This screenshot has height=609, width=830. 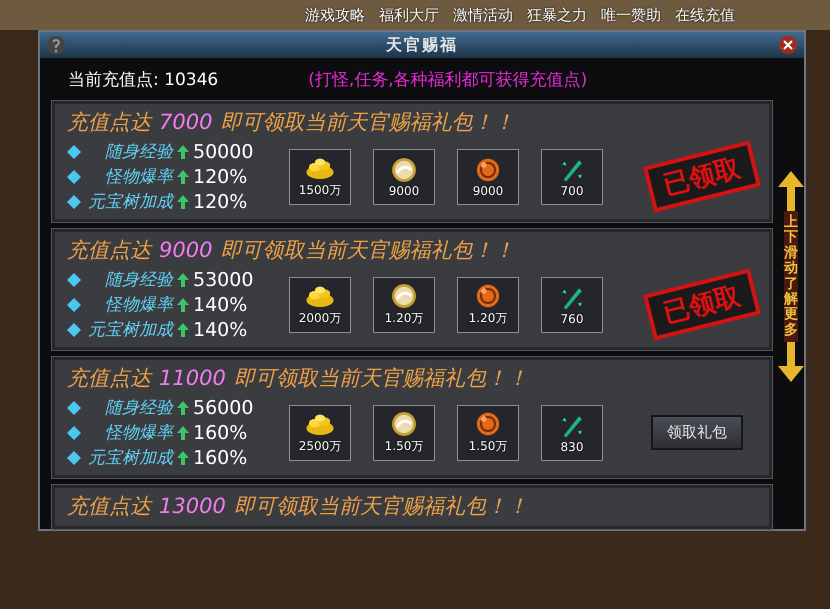 I want to click on tier-threshold: 9000, so click(x=185, y=250).